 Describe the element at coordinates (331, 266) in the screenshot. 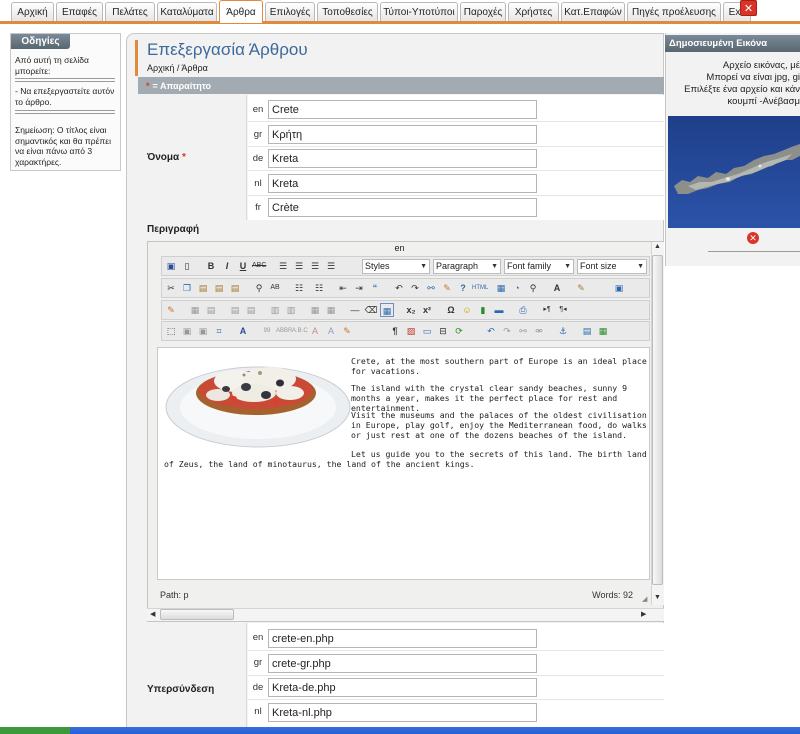

I see `align-justify-icon: ☰` at that location.